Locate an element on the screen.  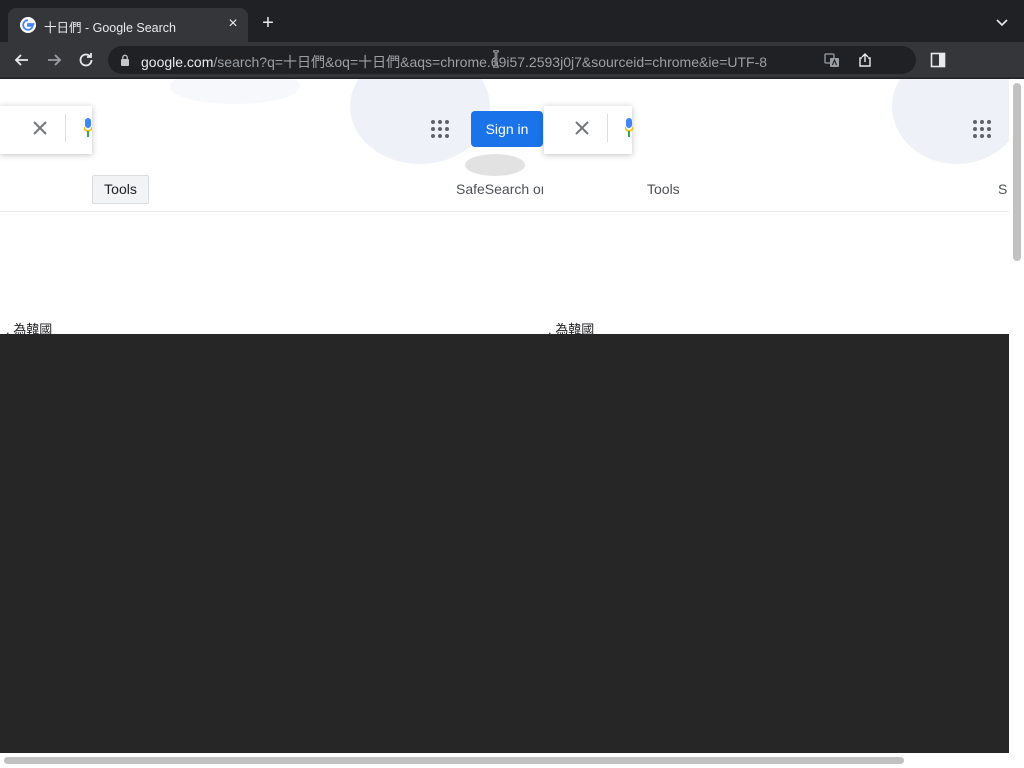
back-arrow-icon is located at coordinates (22, 60).